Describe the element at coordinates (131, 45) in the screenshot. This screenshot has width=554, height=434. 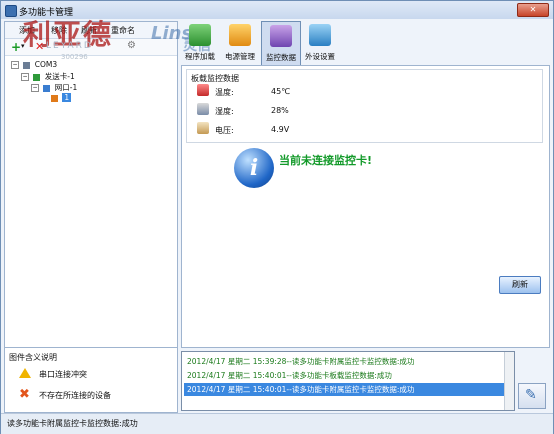
I see `settings-icon: ⚙` at that location.